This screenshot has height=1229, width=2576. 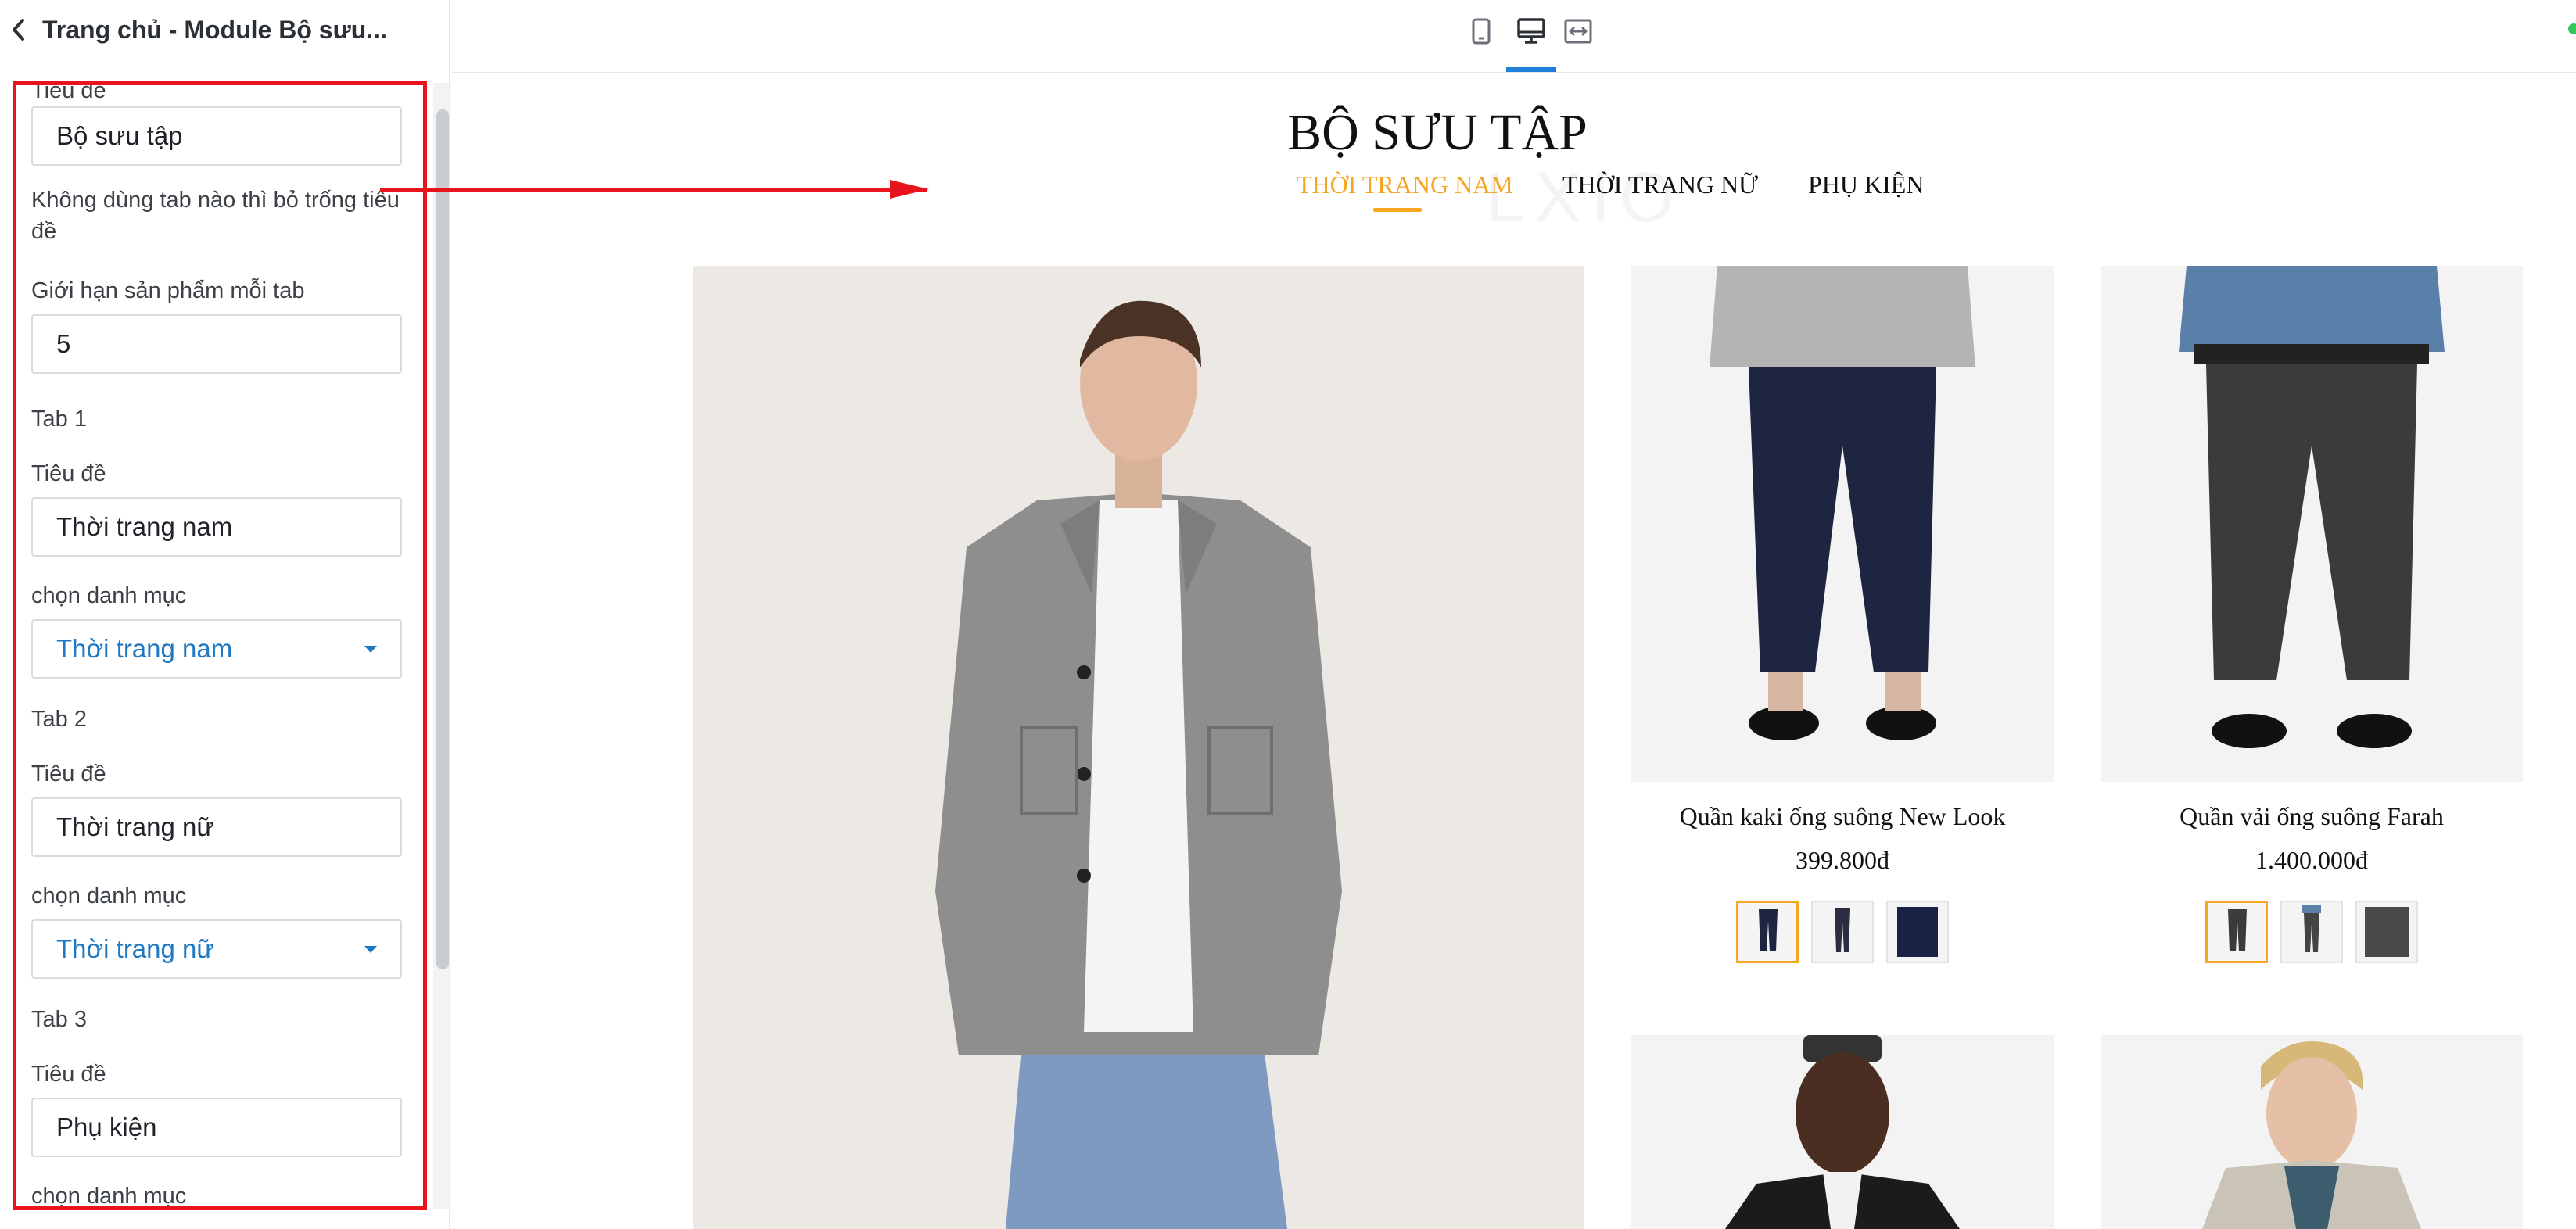 What do you see at coordinates (909, 189) in the screenshot?
I see `annotation-arrow-head` at bounding box center [909, 189].